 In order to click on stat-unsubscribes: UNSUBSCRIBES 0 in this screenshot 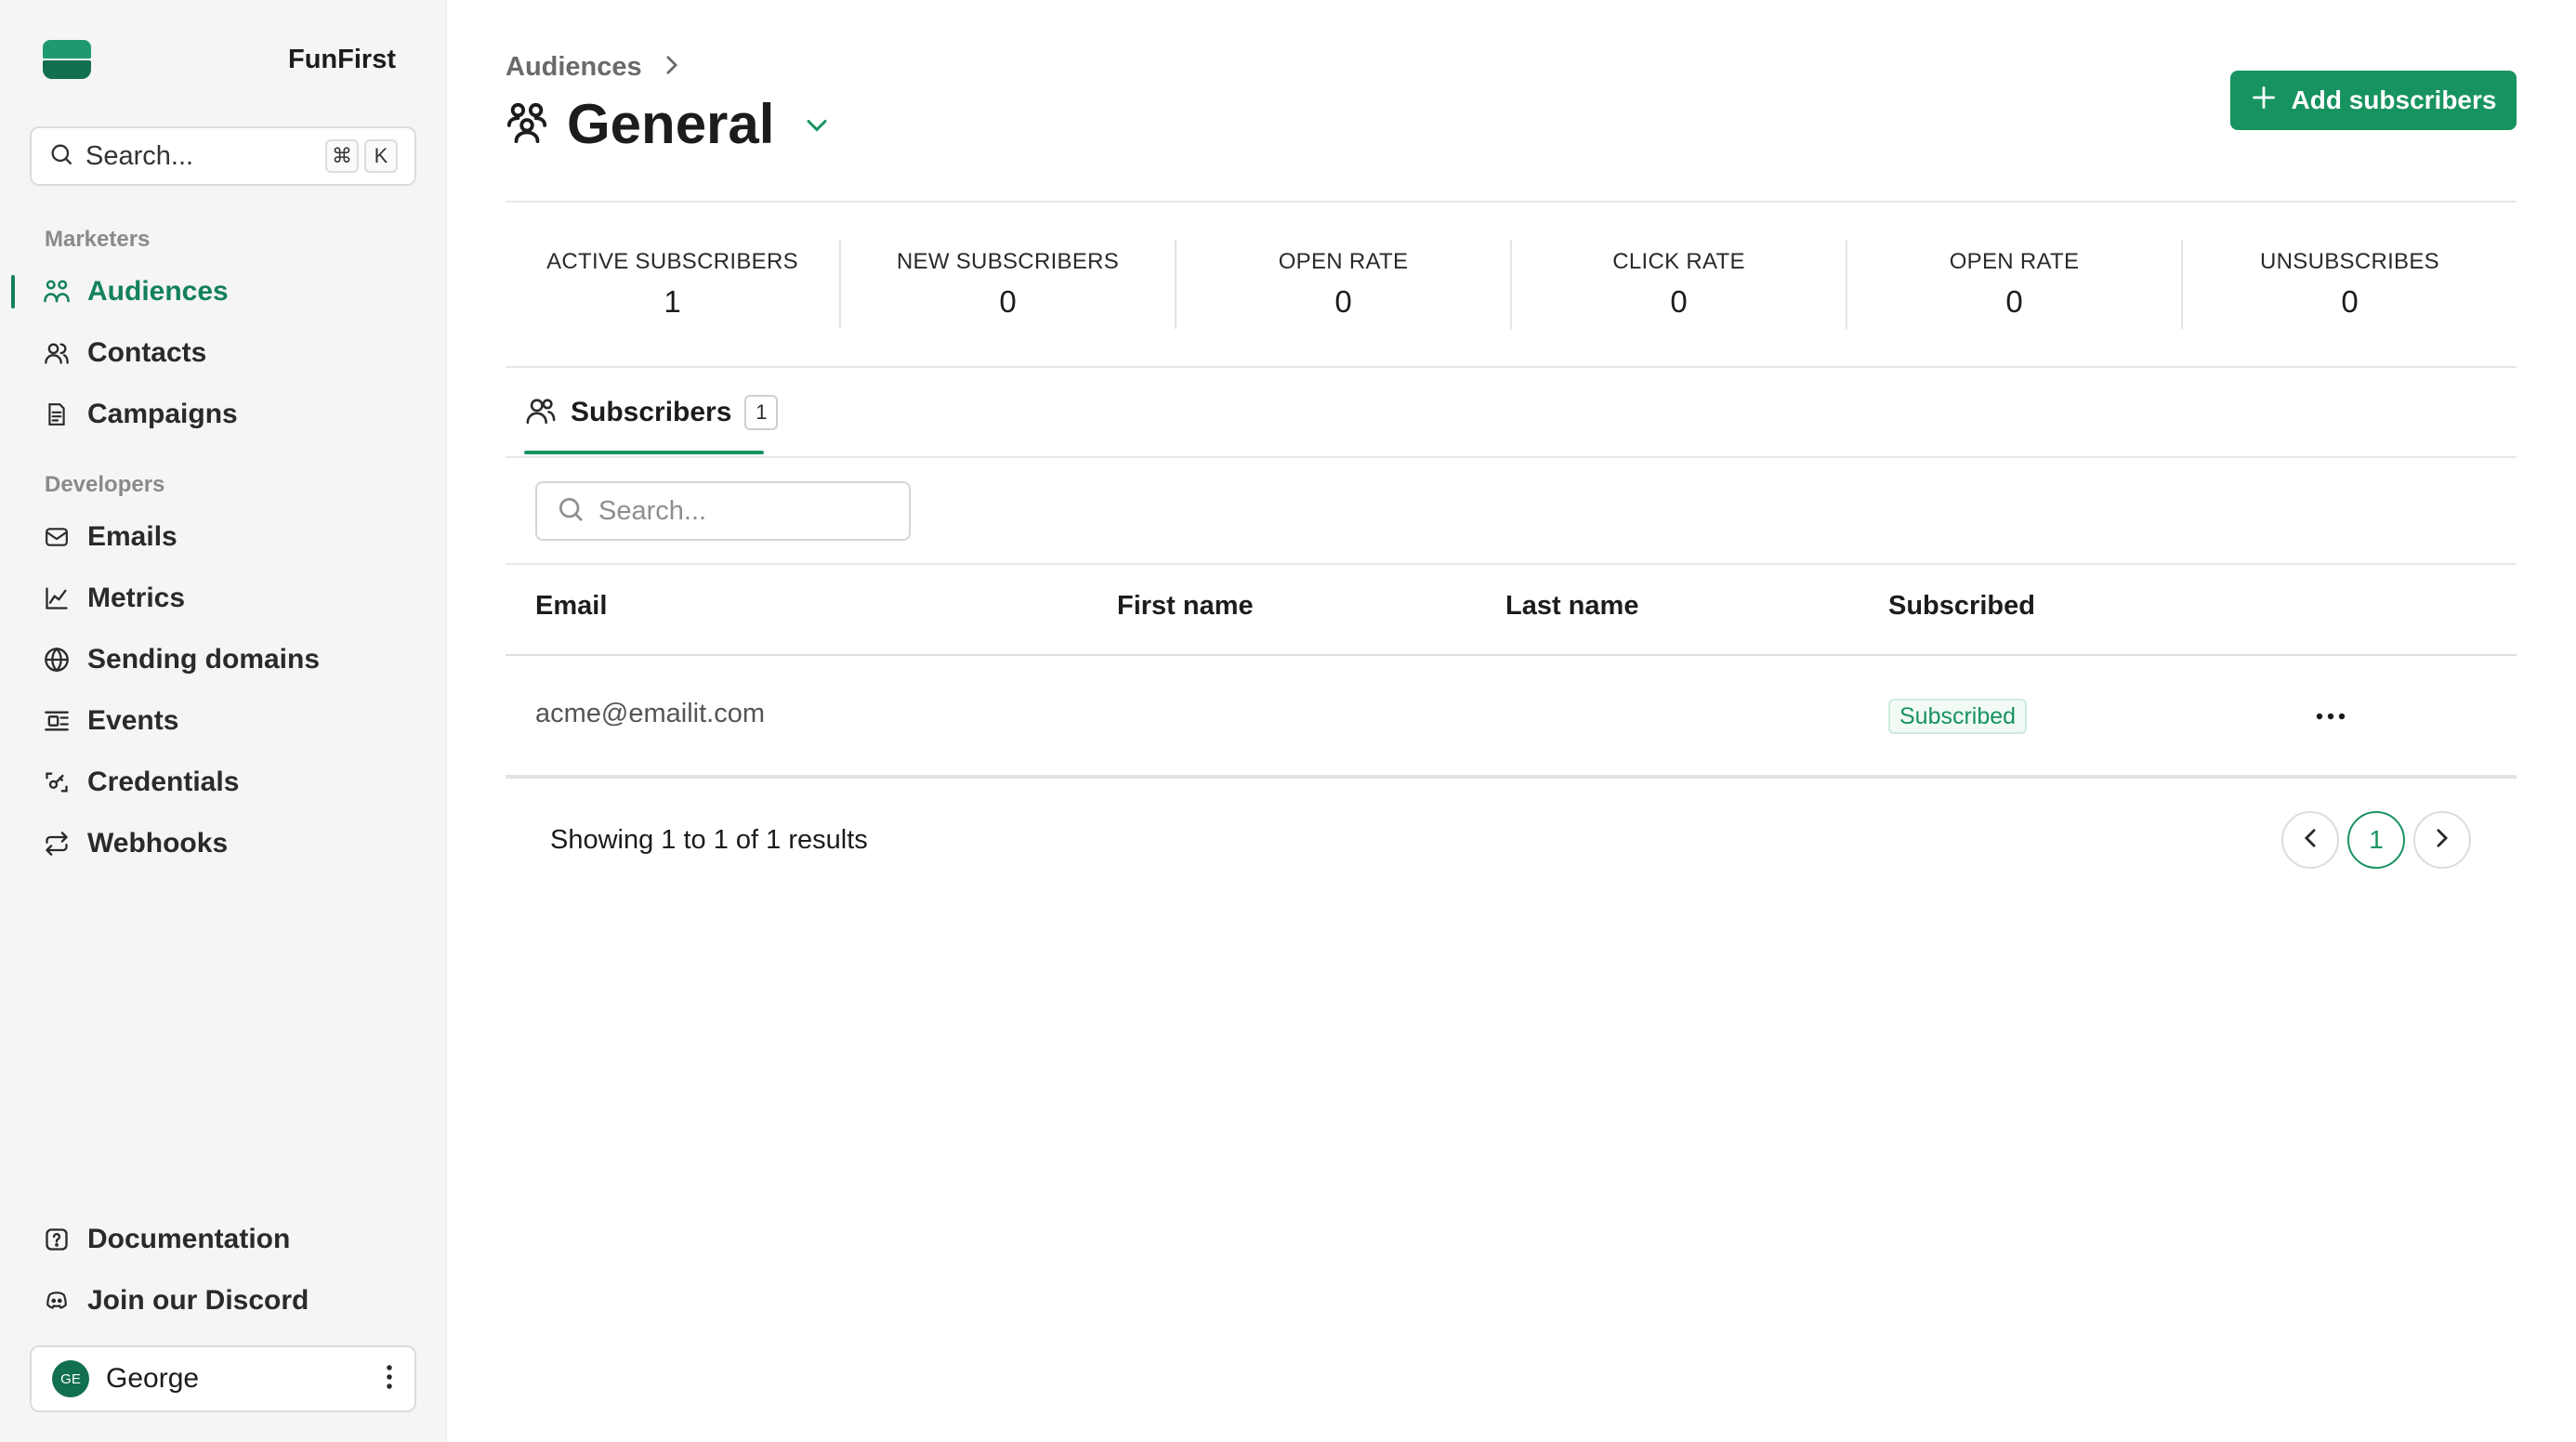, I will do `click(2350, 284)`.